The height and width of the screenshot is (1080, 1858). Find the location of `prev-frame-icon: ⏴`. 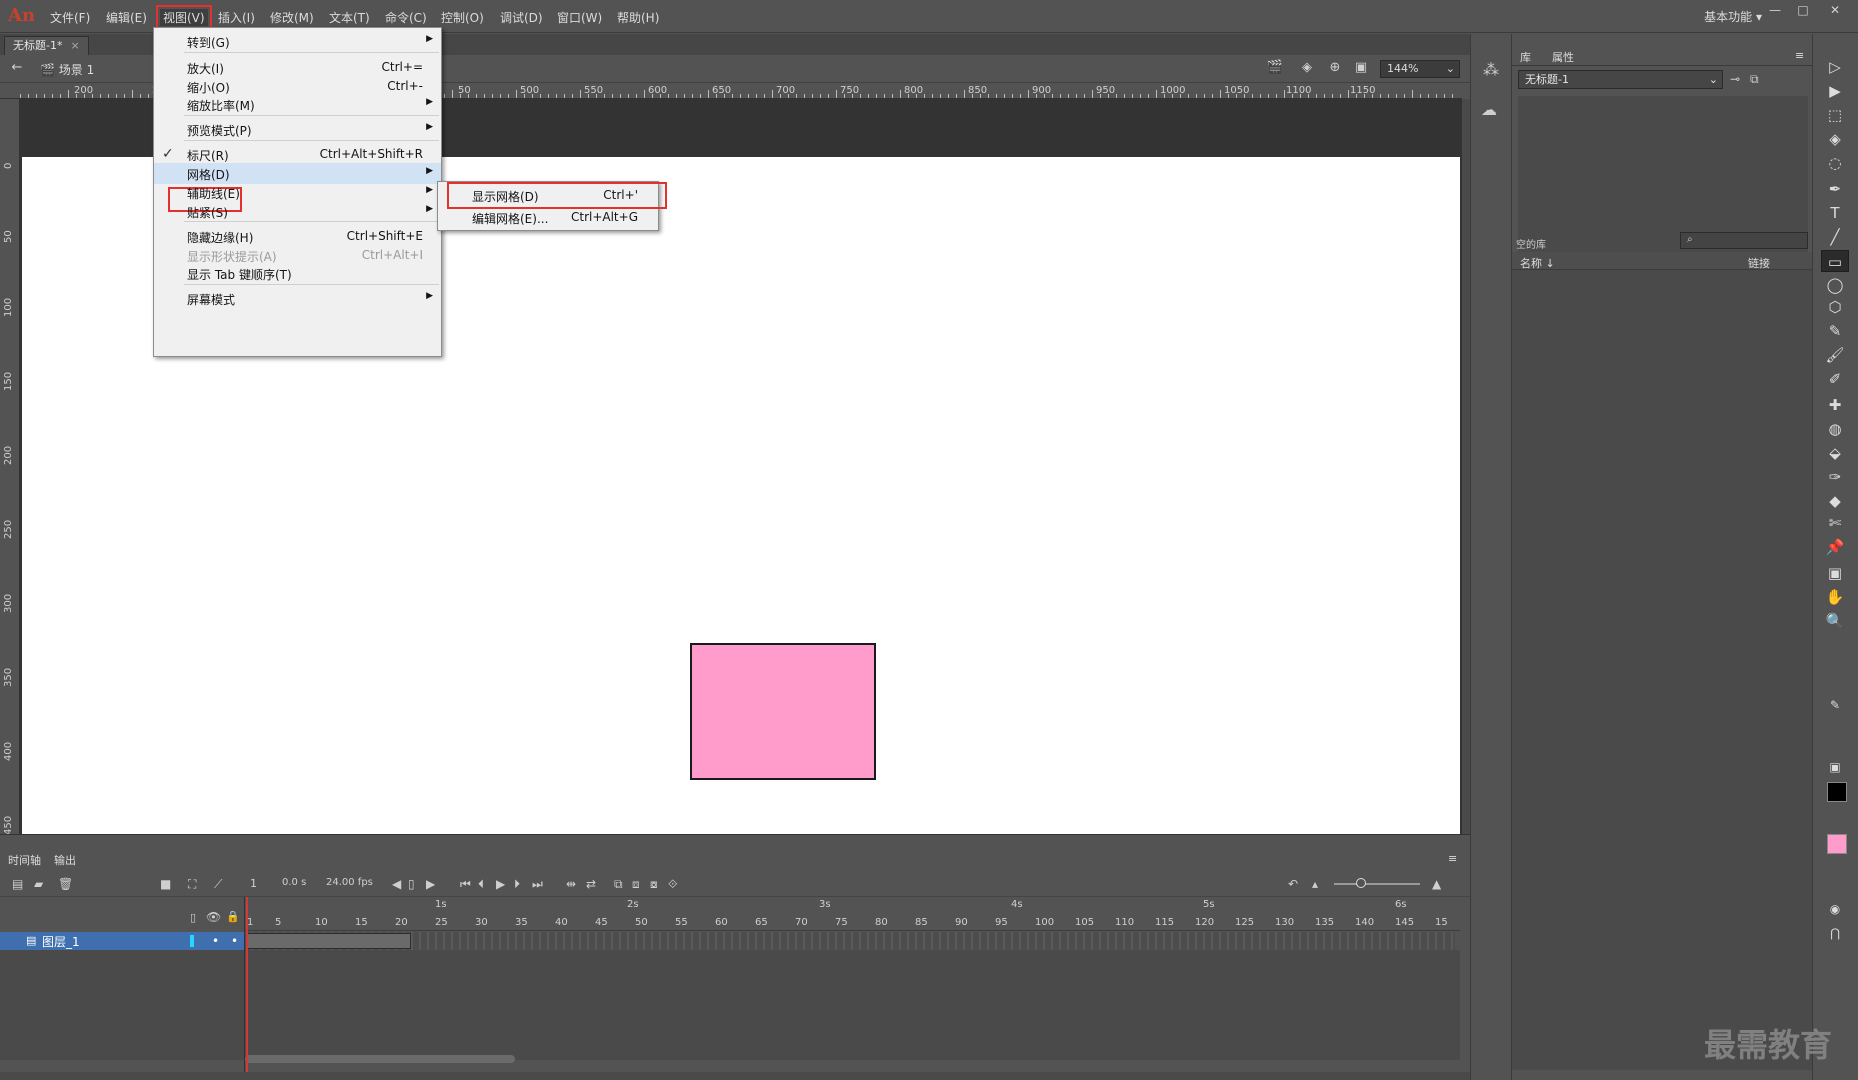

prev-frame-icon: ⏴ is located at coordinates (481, 884).